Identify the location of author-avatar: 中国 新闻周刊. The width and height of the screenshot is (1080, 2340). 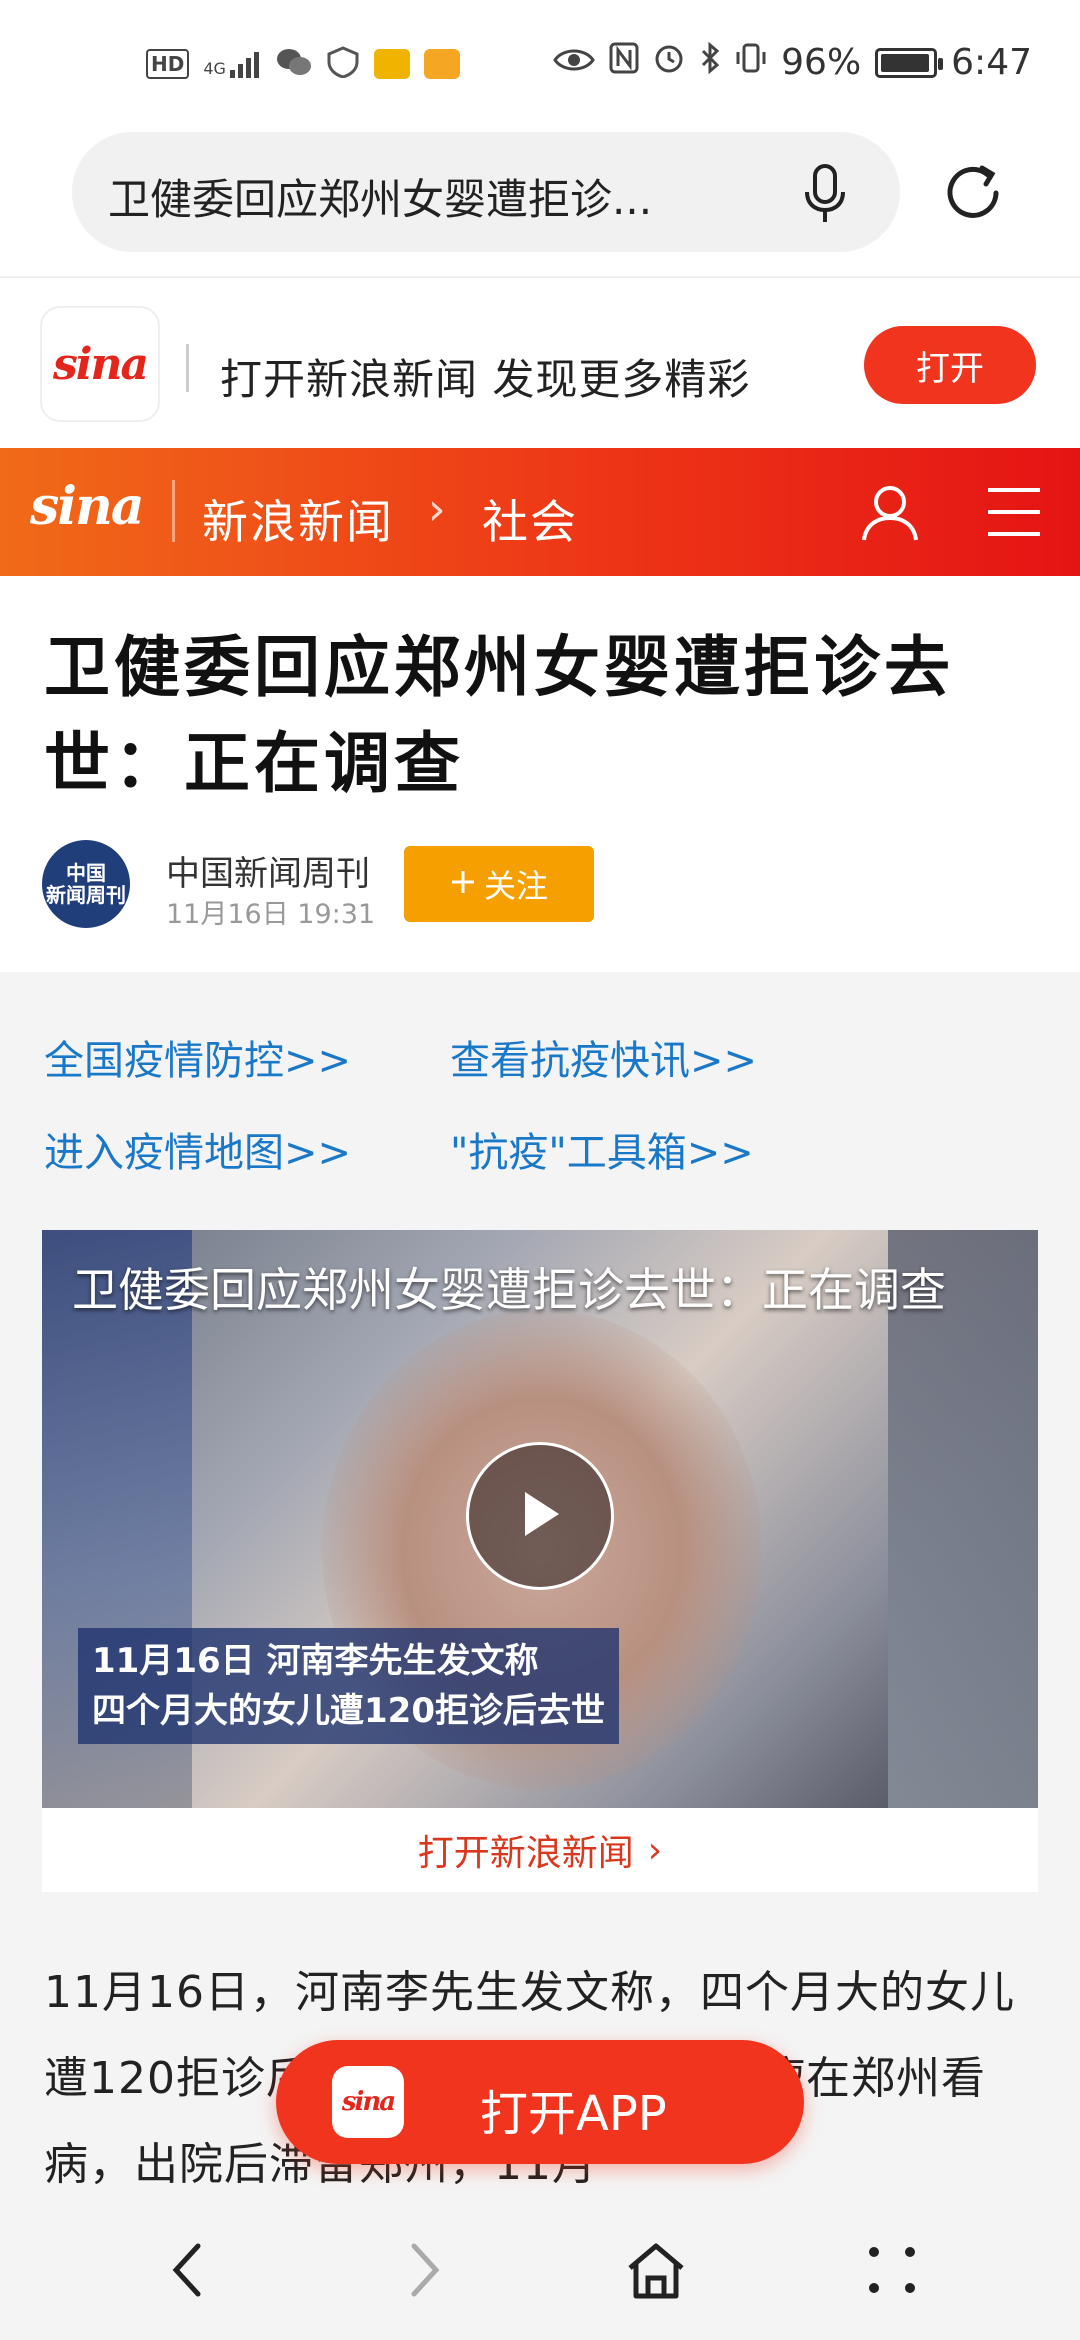
(86, 884).